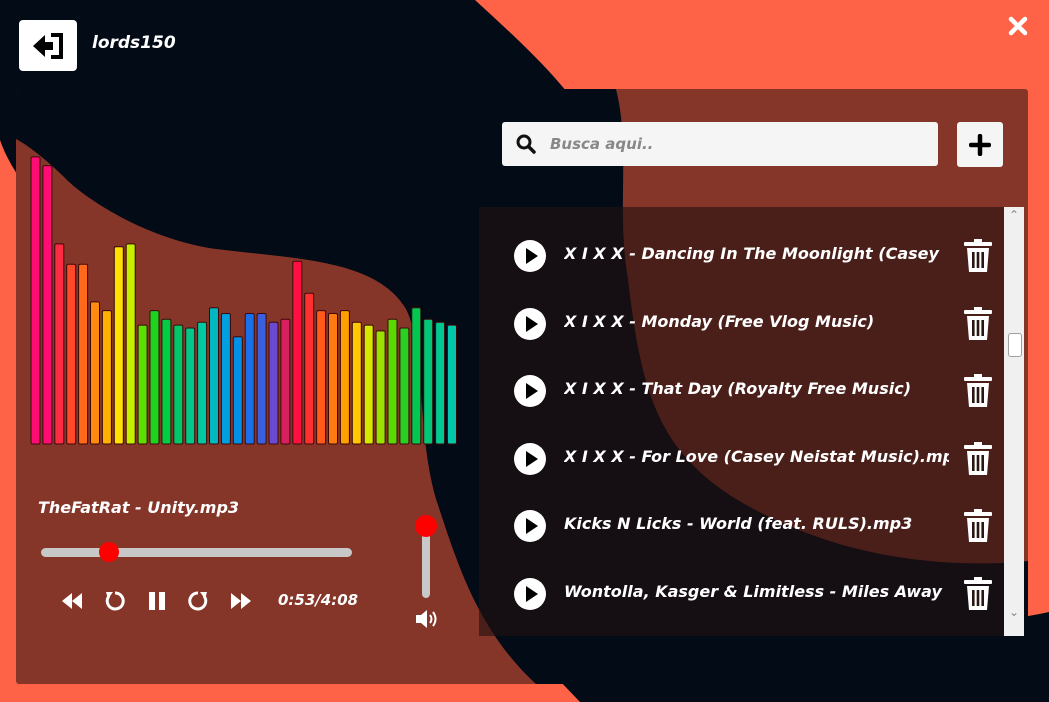  Describe the element at coordinates (318, 600) in the screenshot. I see `time-display: 0:53/4:08` at that location.